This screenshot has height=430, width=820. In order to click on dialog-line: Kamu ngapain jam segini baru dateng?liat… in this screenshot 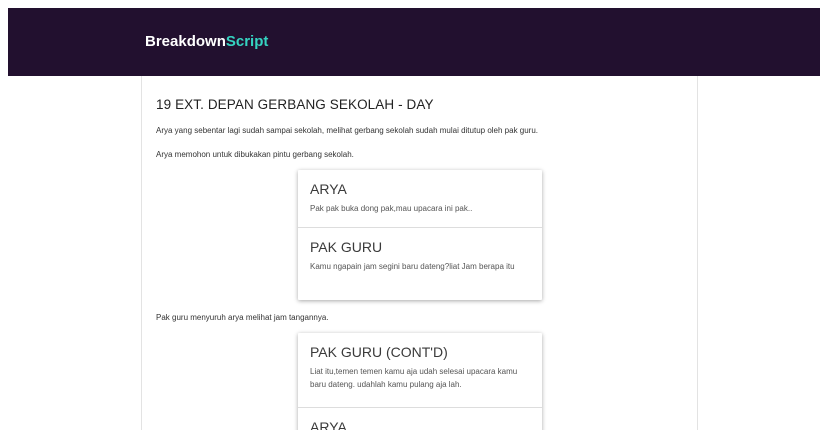, I will do `click(412, 266)`.